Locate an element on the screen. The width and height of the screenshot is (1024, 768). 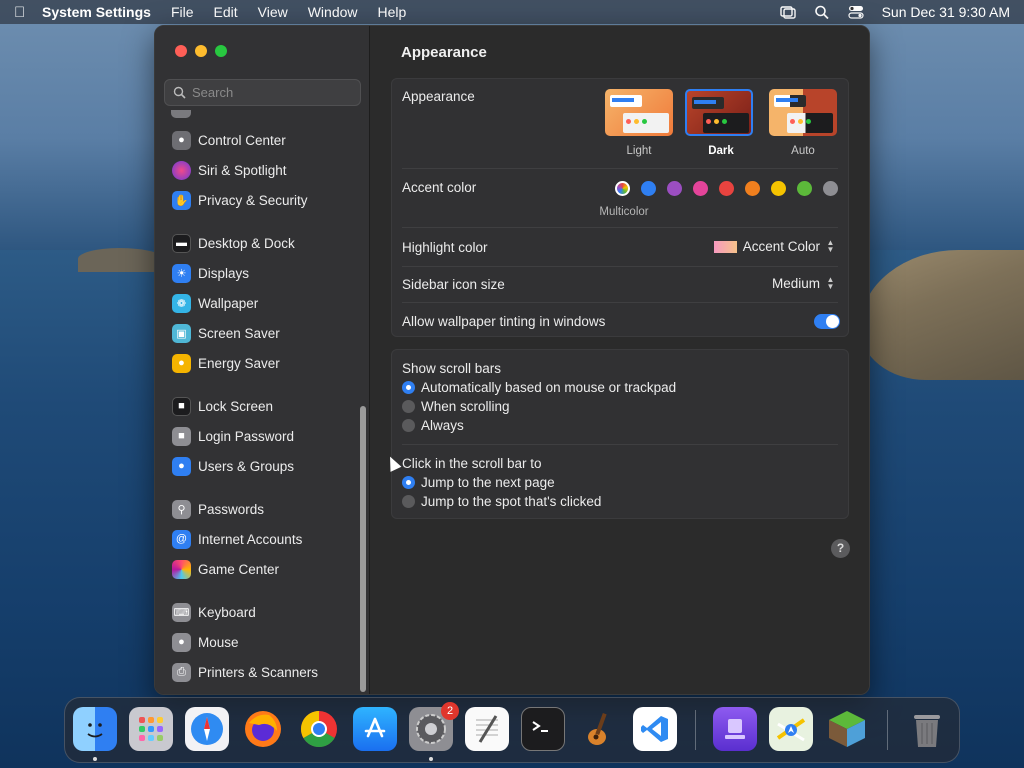
system-settings-icon: 2 is located at coordinates (434, 726).